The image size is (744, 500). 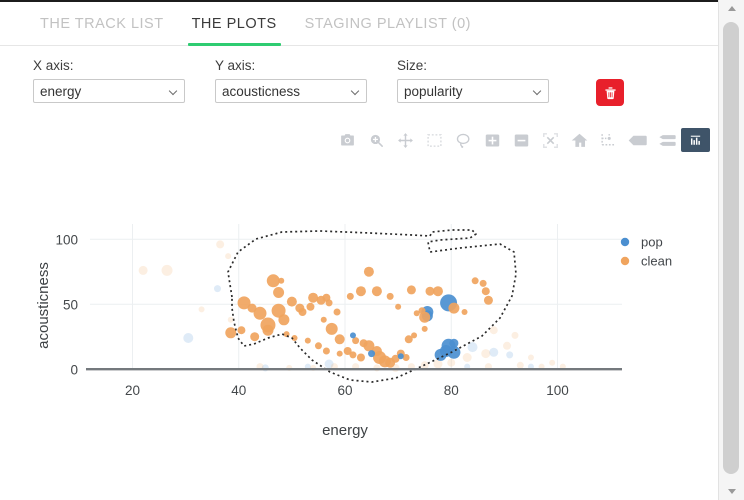 I want to click on lasso-select-icon, so click(x=463, y=140).